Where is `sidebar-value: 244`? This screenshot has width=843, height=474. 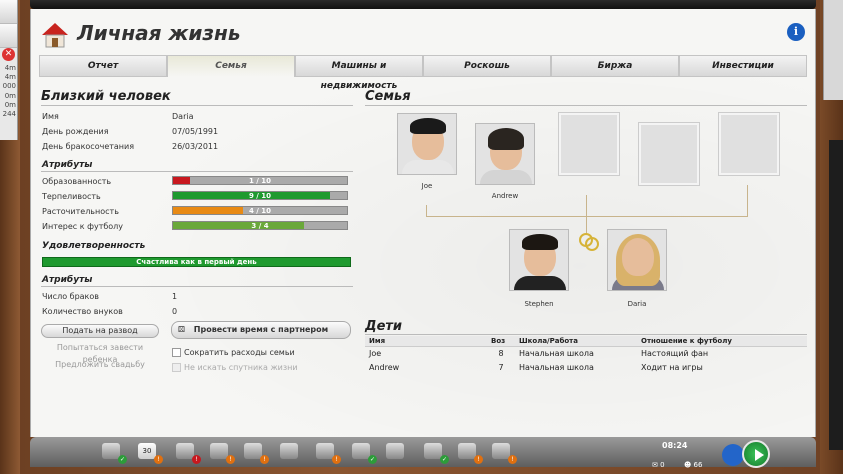 sidebar-value: 244 is located at coordinates (9, 114).